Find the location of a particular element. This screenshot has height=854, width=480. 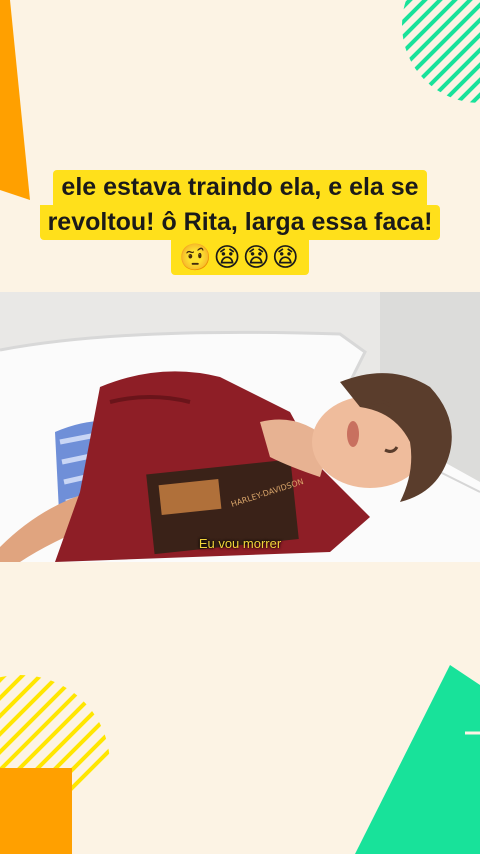

orange-square-shape is located at coordinates (36, 811).